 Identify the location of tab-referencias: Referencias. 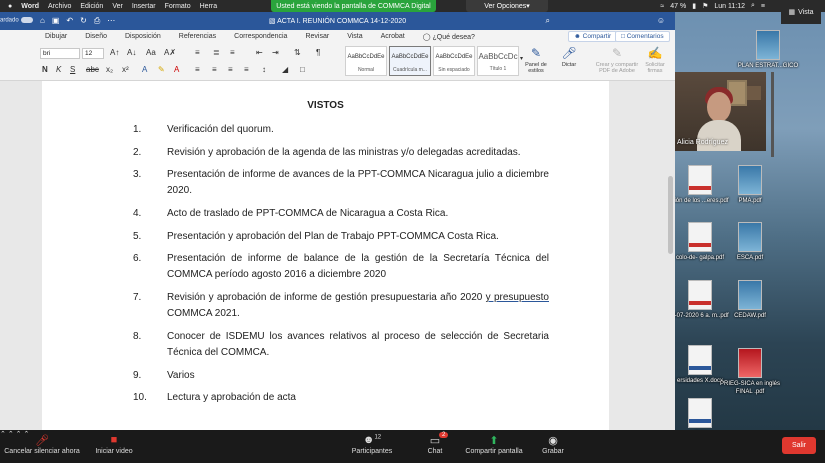
(197, 36).